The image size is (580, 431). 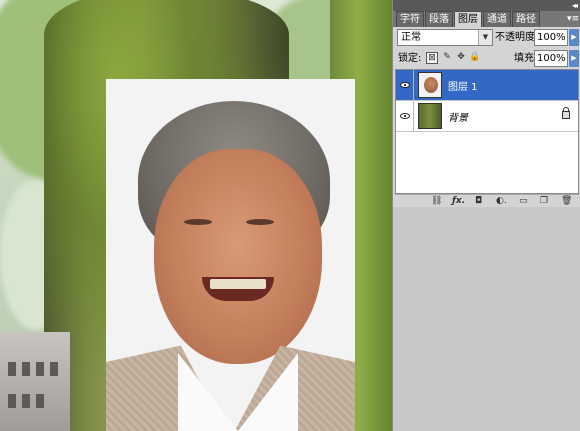 I want to click on opacity-label: 不透明度:, so click(x=517, y=37).